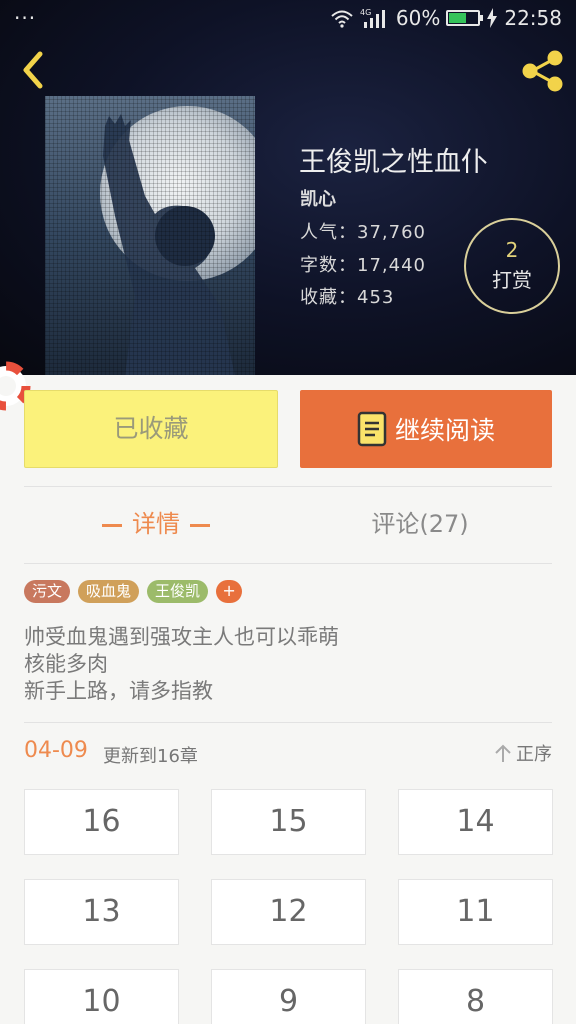 The width and height of the screenshot is (576, 1024). What do you see at coordinates (475, 912) in the screenshot?
I see `chapter-button: 11` at bounding box center [475, 912].